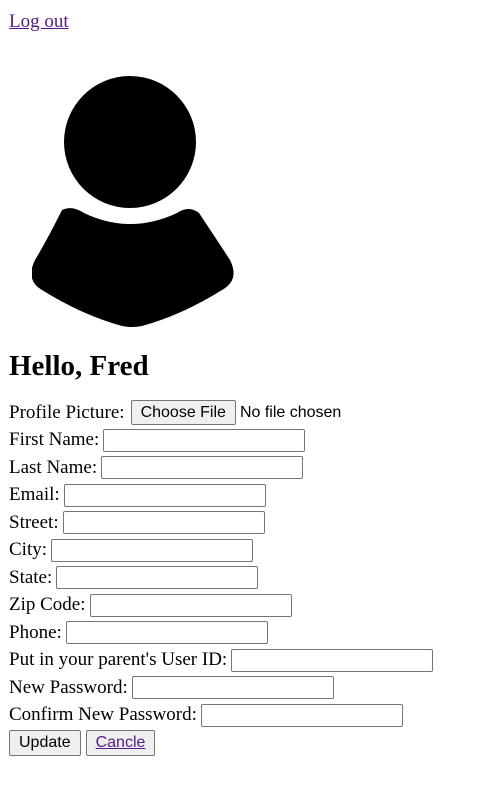 The height and width of the screenshot is (800, 487). I want to click on city-field, so click(152, 550).